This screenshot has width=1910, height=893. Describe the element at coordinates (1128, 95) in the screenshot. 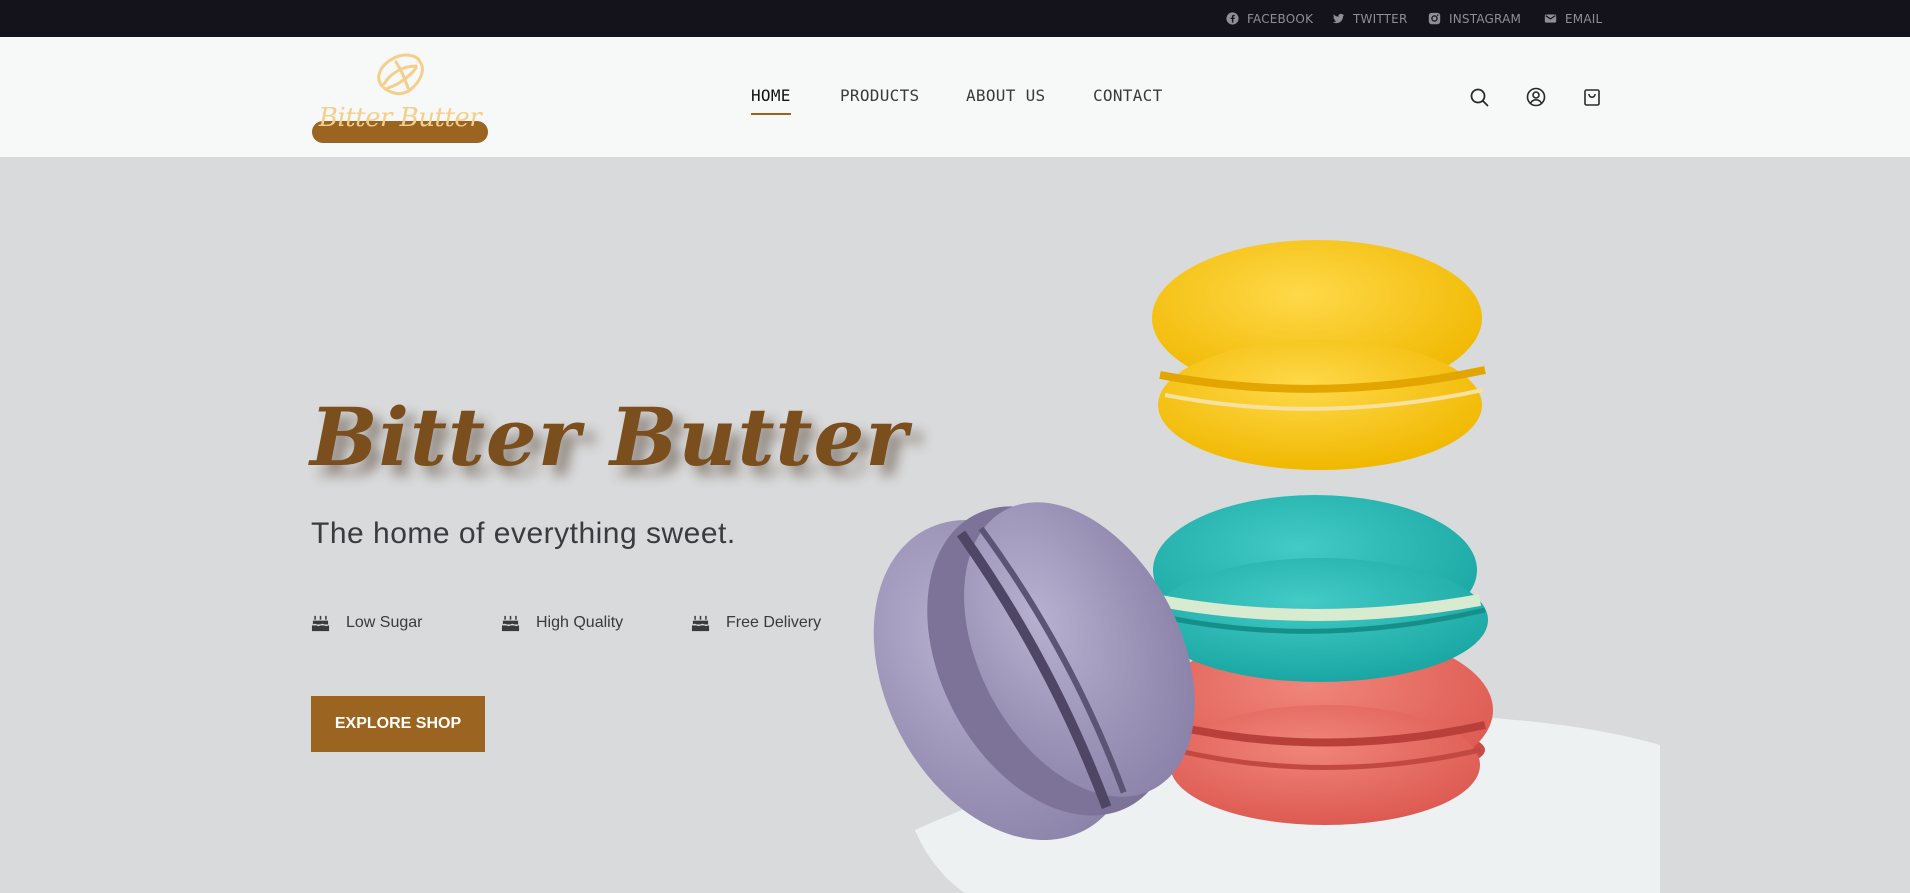

I see `nav-contact: CONTACT` at that location.